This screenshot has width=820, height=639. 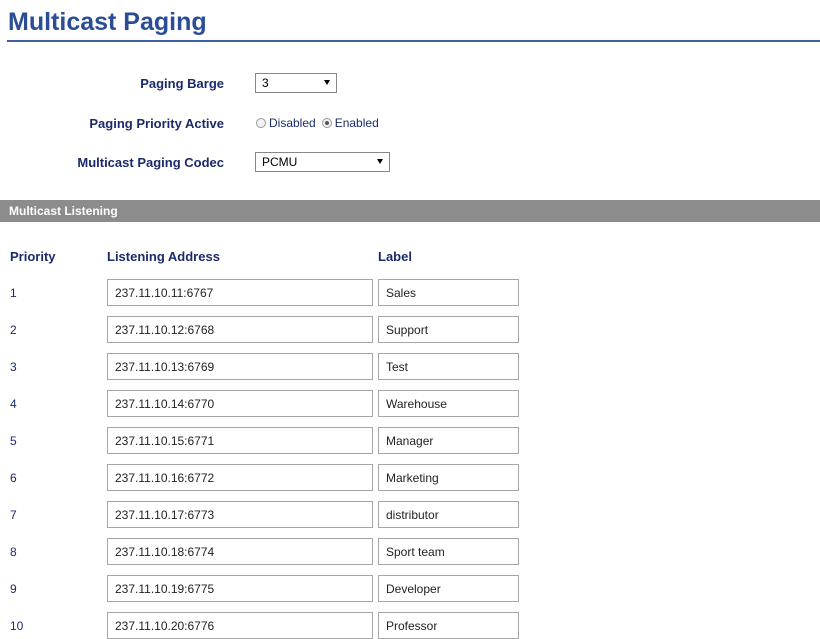 What do you see at coordinates (448, 440) in the screenshot?
I see `label-input: Manager` at bounding box center [448, 440].